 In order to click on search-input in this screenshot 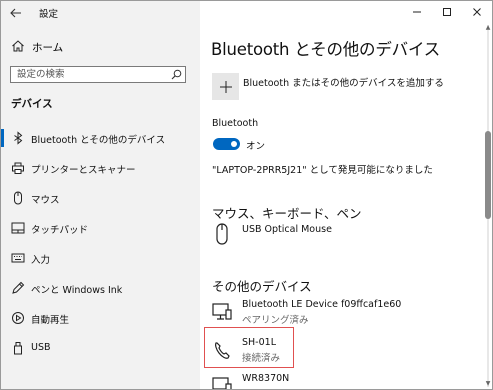, I will do `click(89, 74)`.